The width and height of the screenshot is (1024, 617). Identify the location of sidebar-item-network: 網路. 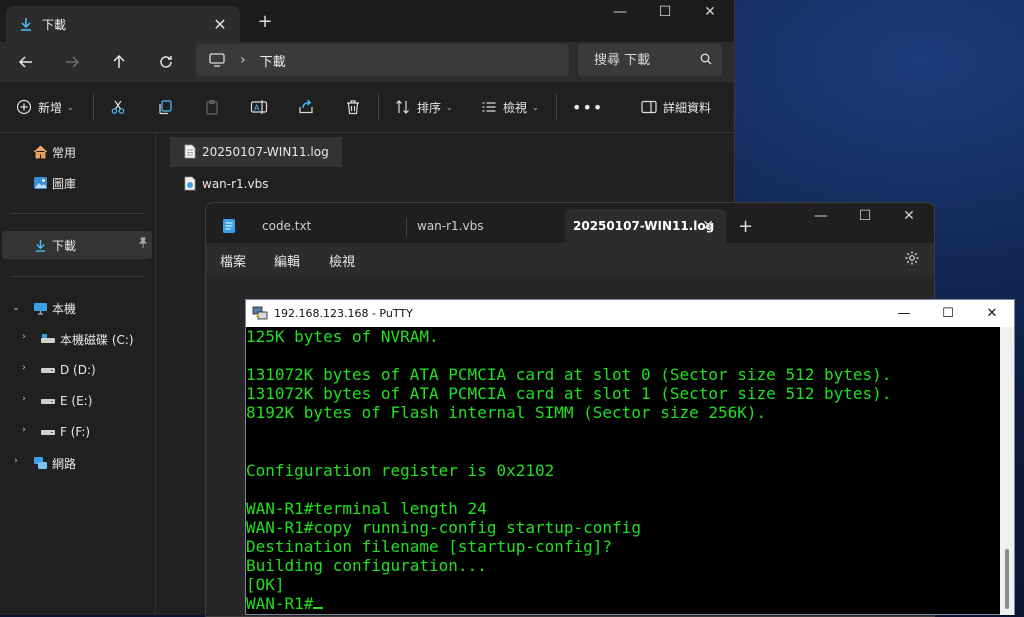
(54, 463).